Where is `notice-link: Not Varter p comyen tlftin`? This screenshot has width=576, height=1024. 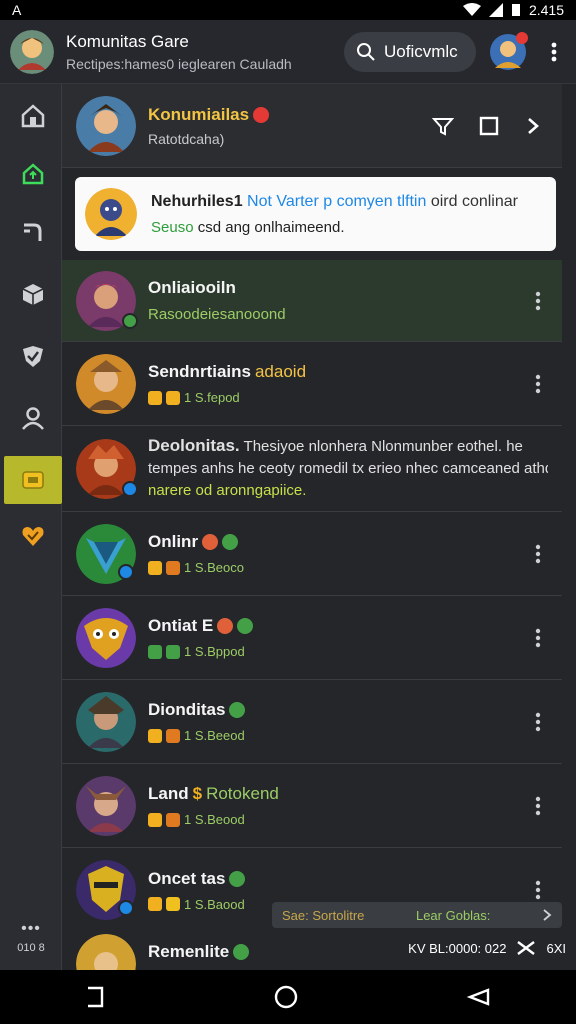
notice-link: Not Varter p comyen tlftin is located at coordinates (336, 201).